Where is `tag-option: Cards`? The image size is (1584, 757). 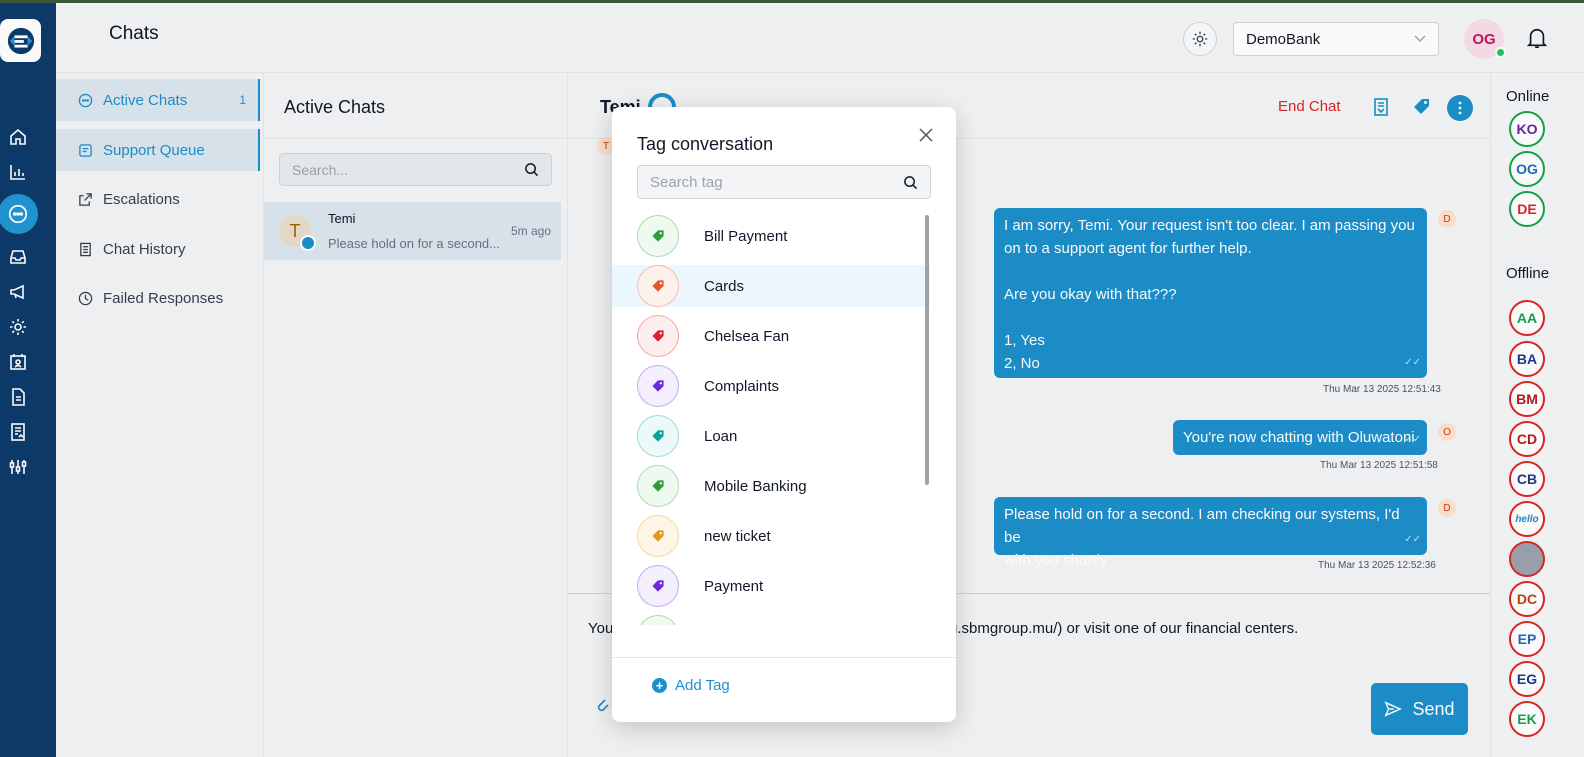 tag-option: Cards is located at coordinates (771, 286).